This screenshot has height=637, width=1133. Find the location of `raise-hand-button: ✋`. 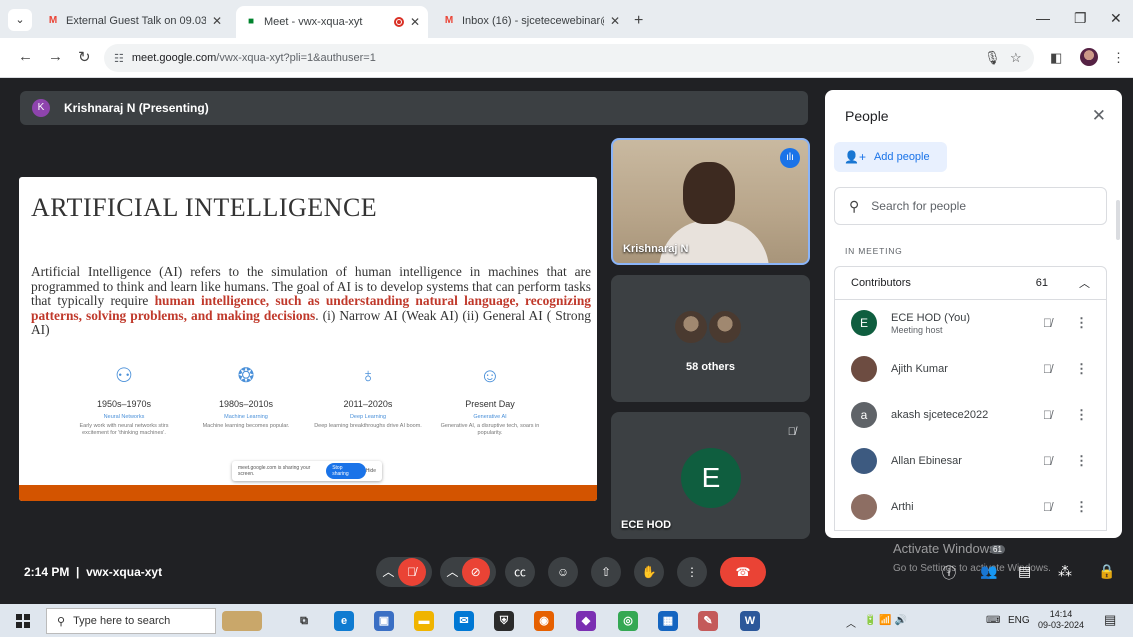

raise-hand-button: ✋ is located at coordinates (649, 572).